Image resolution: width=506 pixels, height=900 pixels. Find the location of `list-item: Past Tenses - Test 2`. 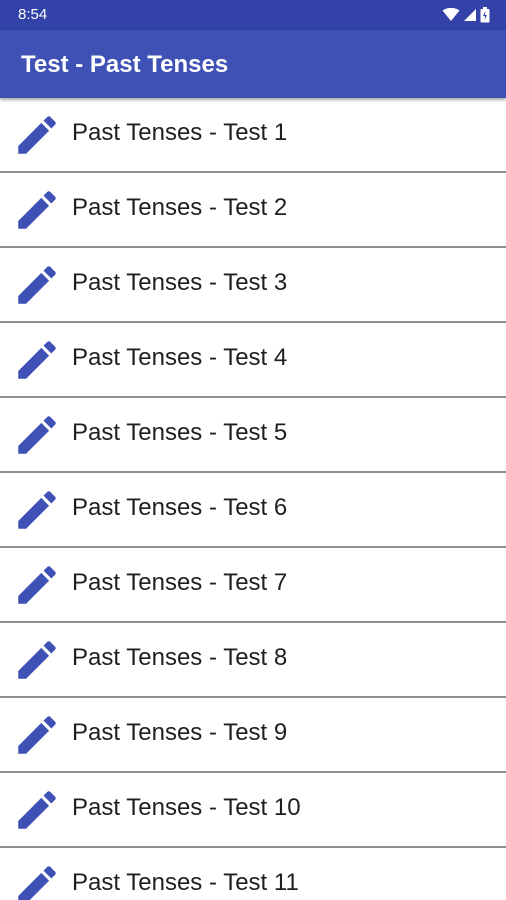

list-item: Past Tenses - Test 2 is located at coordinates (253, 210).